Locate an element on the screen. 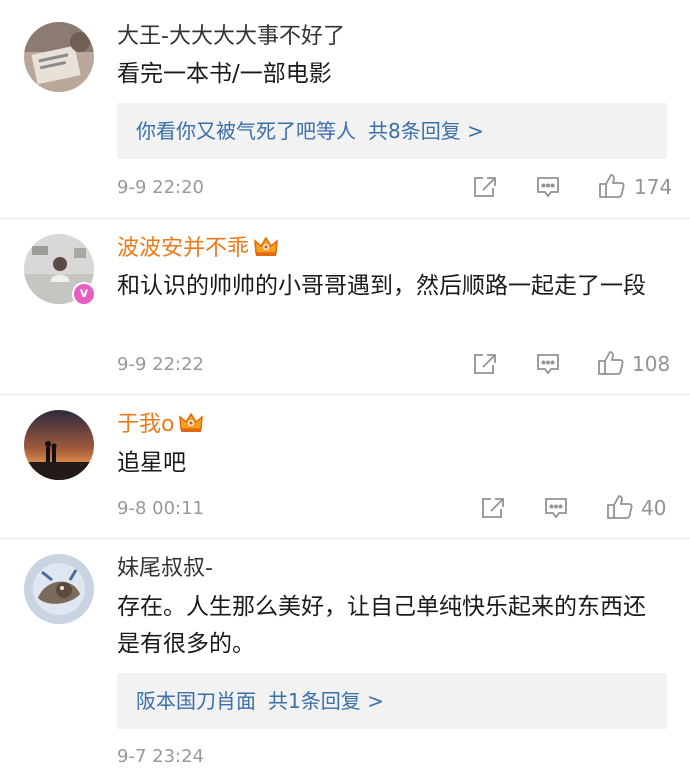  reply-count-link: 共1条回复 > is located at coordinates (326, 701).